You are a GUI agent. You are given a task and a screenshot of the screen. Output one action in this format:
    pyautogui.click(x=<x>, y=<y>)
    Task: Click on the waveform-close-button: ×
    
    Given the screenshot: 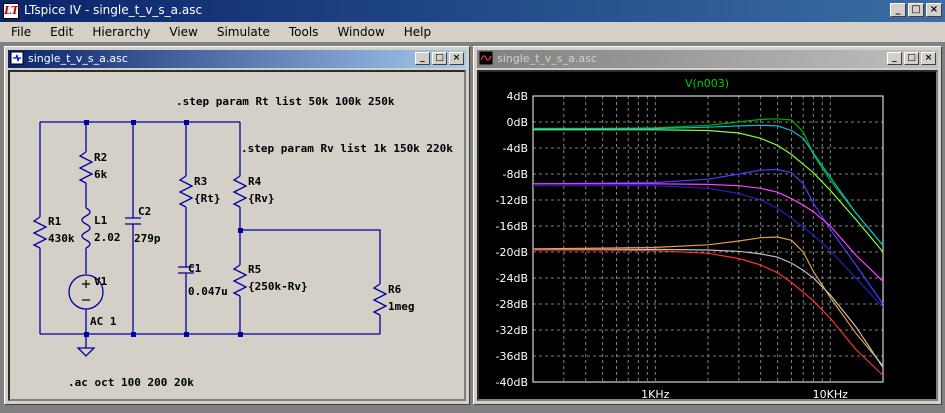 What is the action you would take?
    pyautogui.click(x=928, y=58)
    